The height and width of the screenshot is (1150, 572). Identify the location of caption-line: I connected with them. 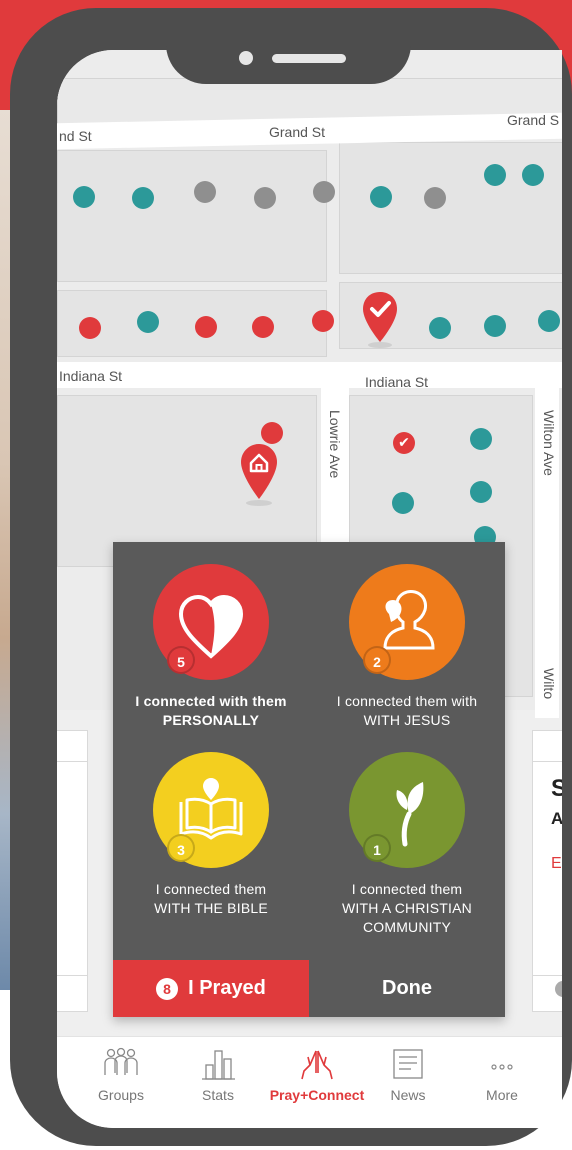
(211, 701).